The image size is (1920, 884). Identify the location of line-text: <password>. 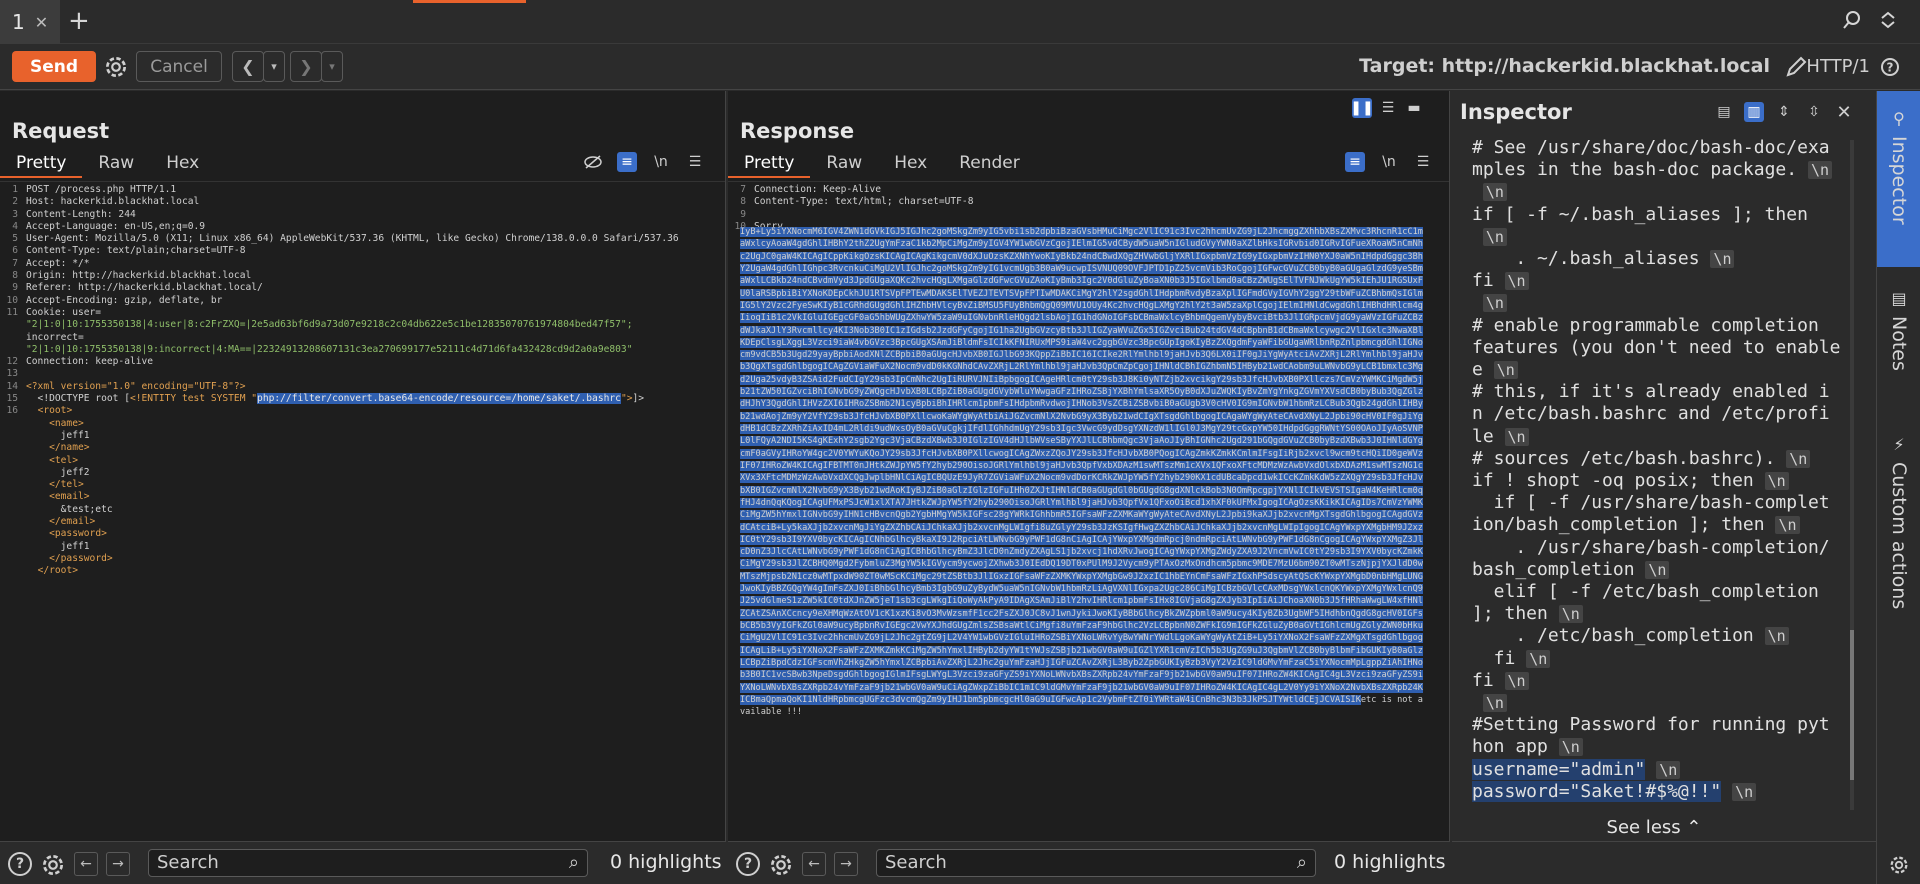
(78, 534).